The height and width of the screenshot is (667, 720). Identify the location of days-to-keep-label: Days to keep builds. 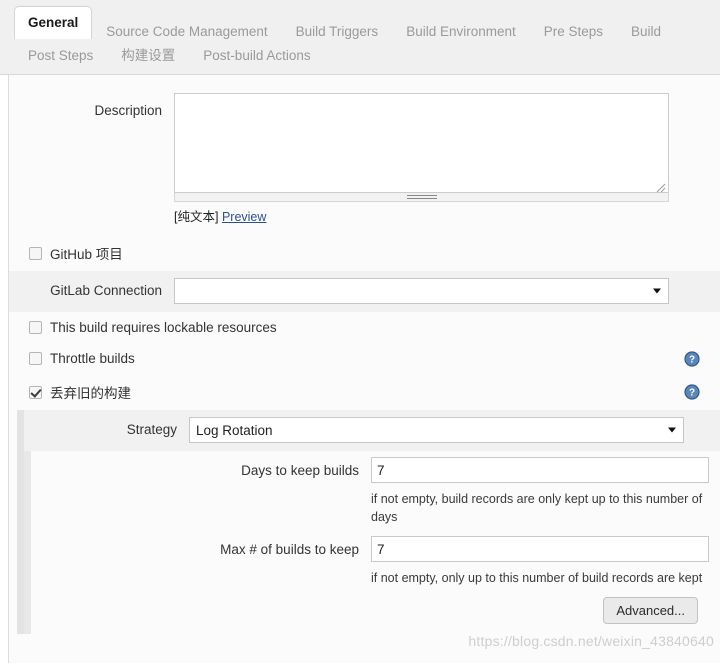
(300, 470).